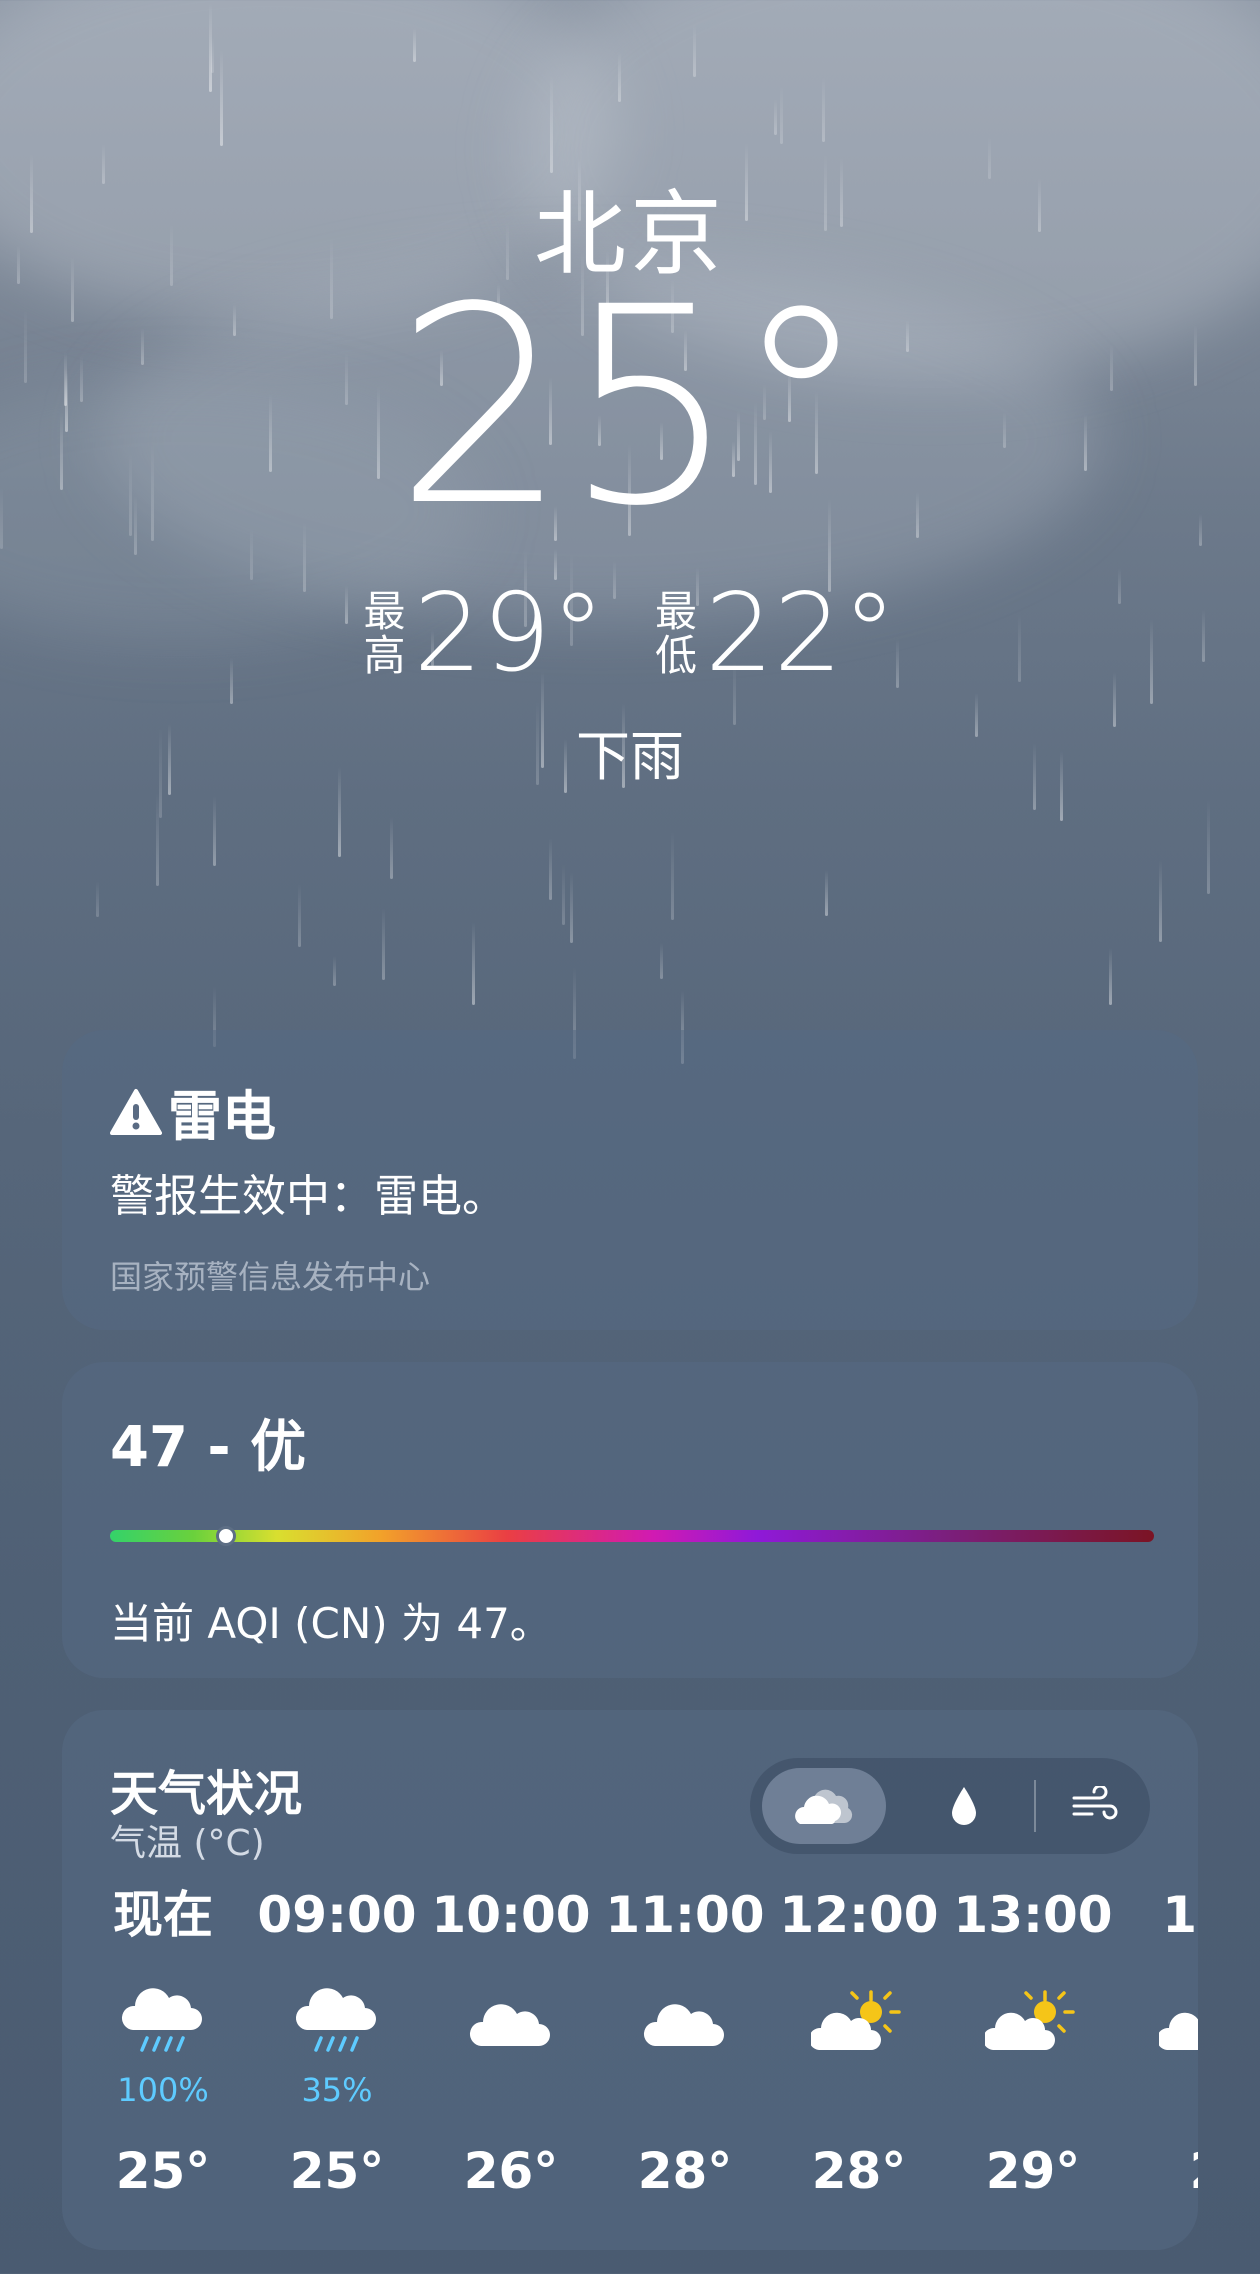  Describe the element at coordinates (1180, 1915) in the screenshot. I see `hour-time: 14:` at that location.